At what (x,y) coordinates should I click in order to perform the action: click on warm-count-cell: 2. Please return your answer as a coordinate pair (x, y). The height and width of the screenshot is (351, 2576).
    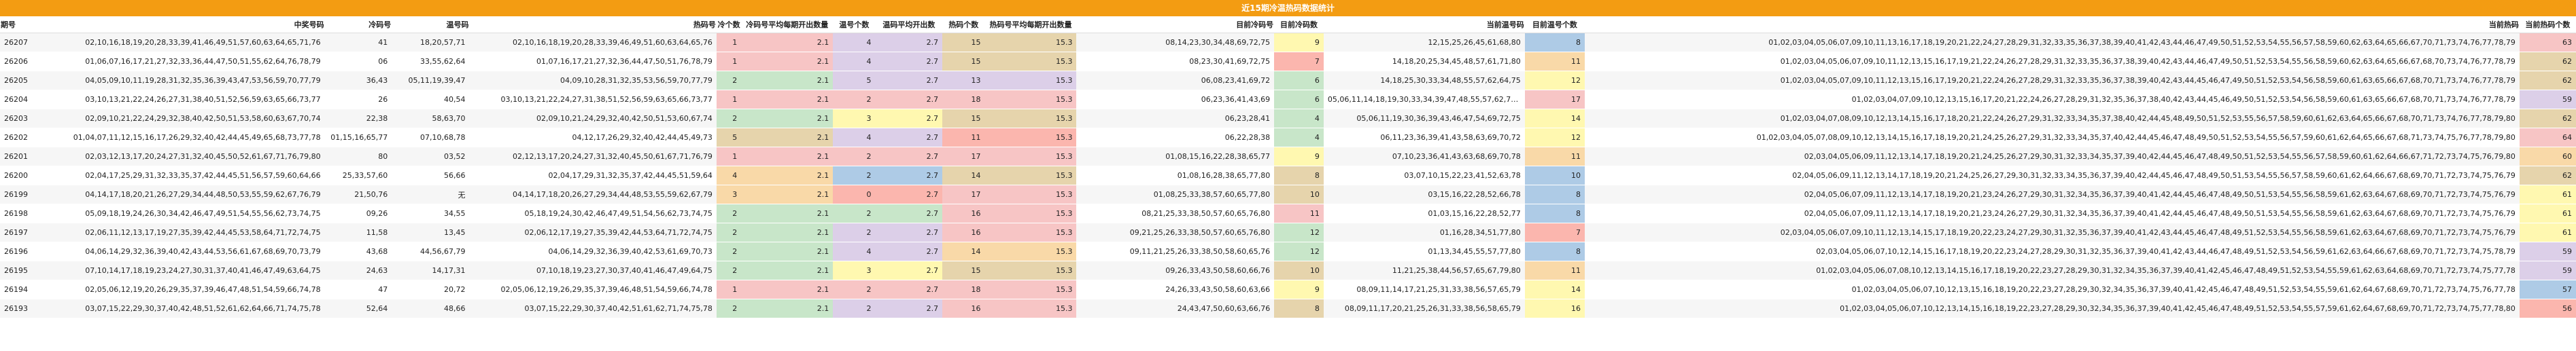
    Looking at the image, I should click on (854, 156).